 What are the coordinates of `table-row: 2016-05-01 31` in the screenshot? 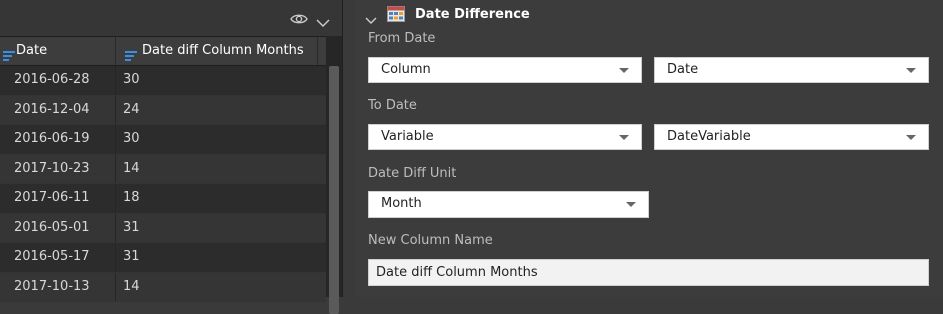 It's located at (163, 228).